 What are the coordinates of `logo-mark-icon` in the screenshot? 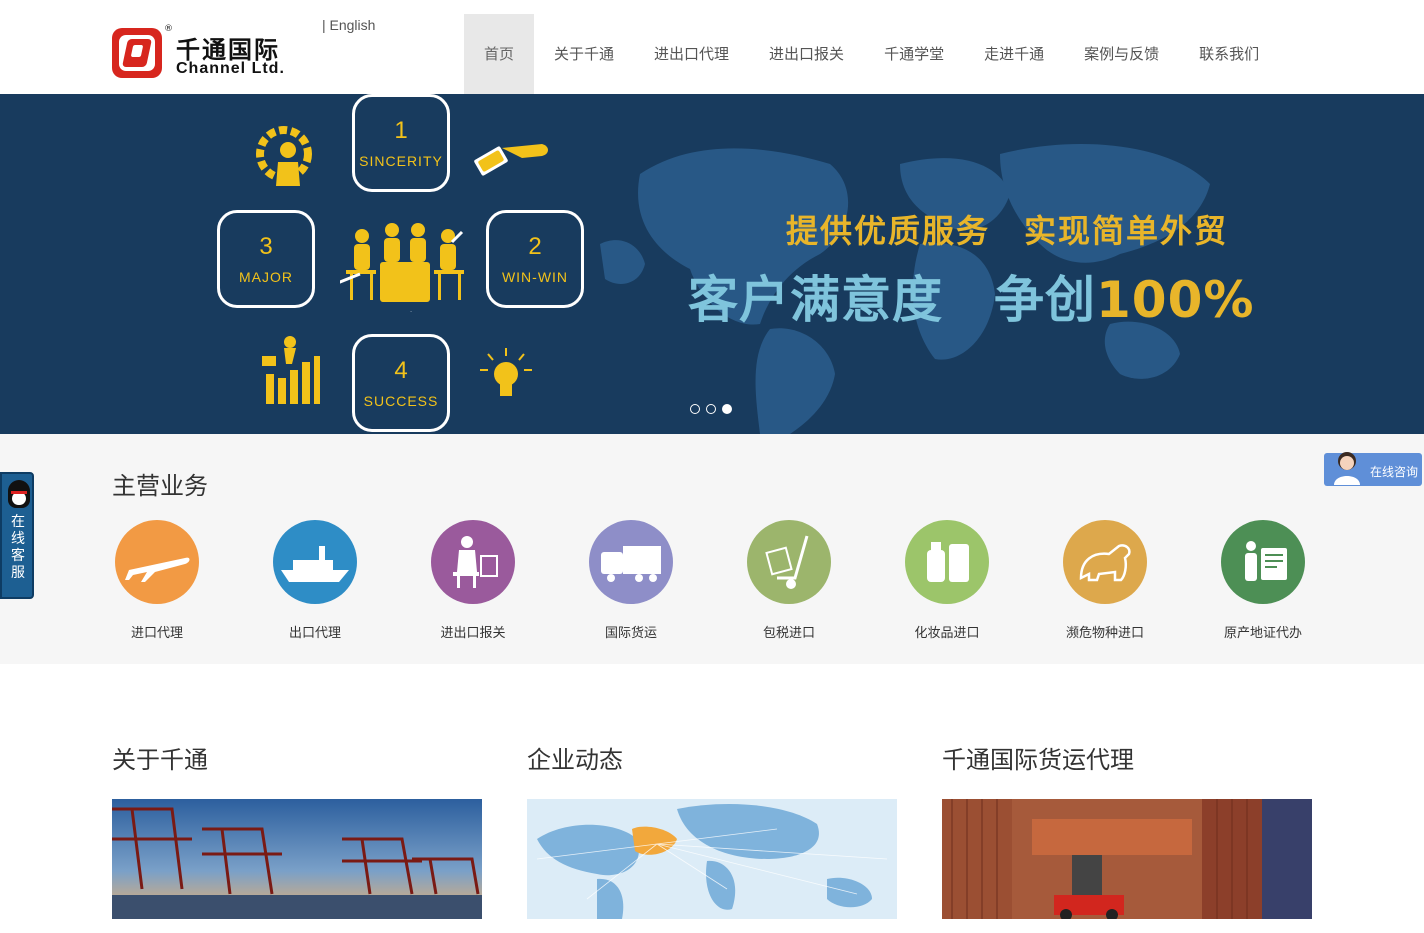 It's located at (137, 53).